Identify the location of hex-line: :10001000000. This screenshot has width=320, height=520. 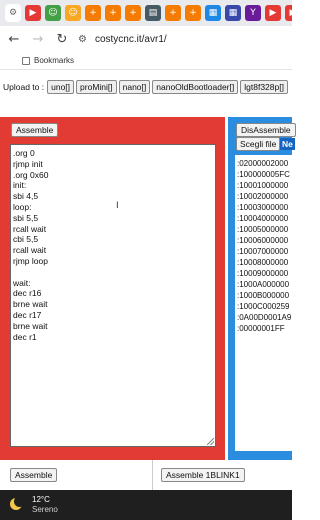
(263, 185).